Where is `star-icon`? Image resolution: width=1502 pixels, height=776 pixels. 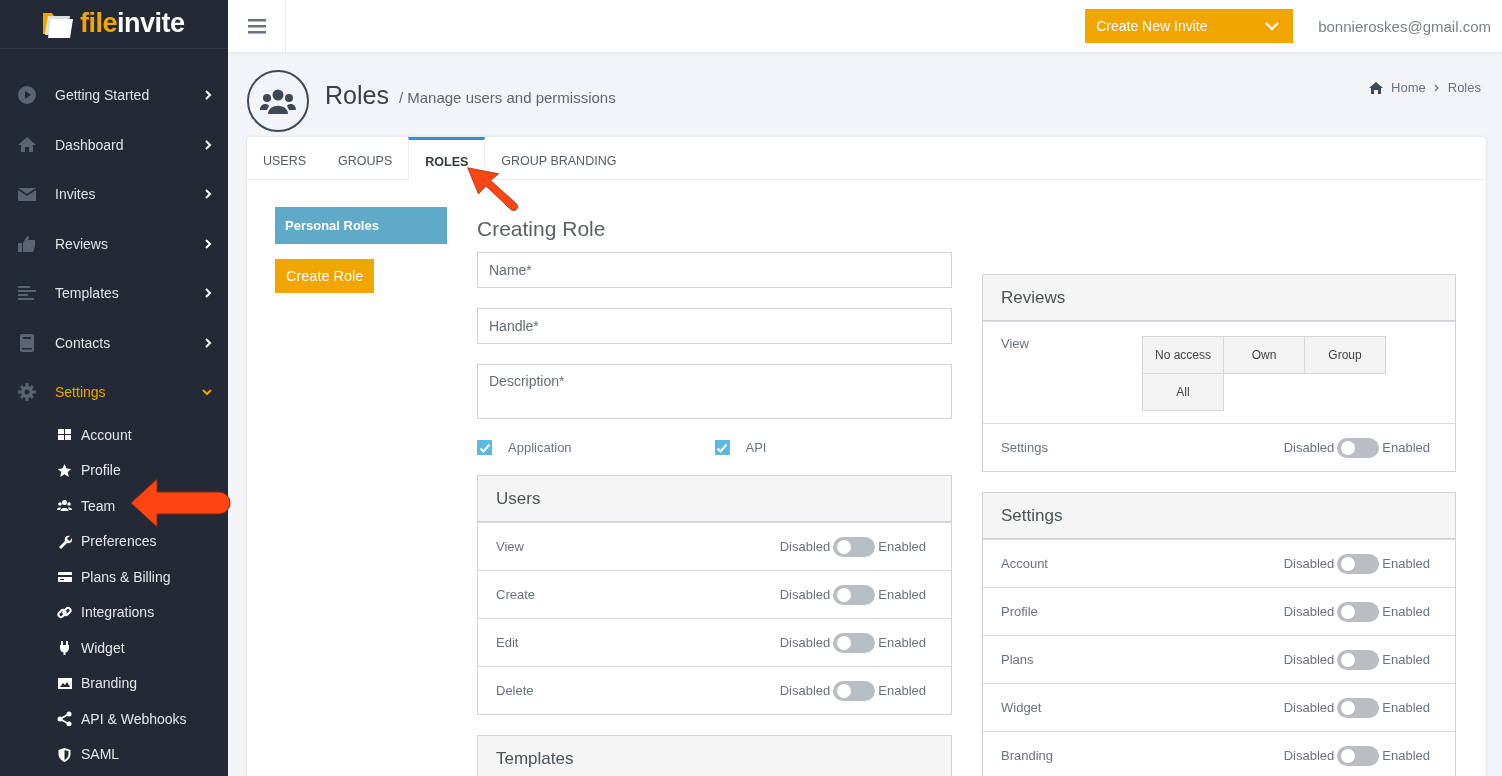
star-icon is located at coordinates (64, 470).